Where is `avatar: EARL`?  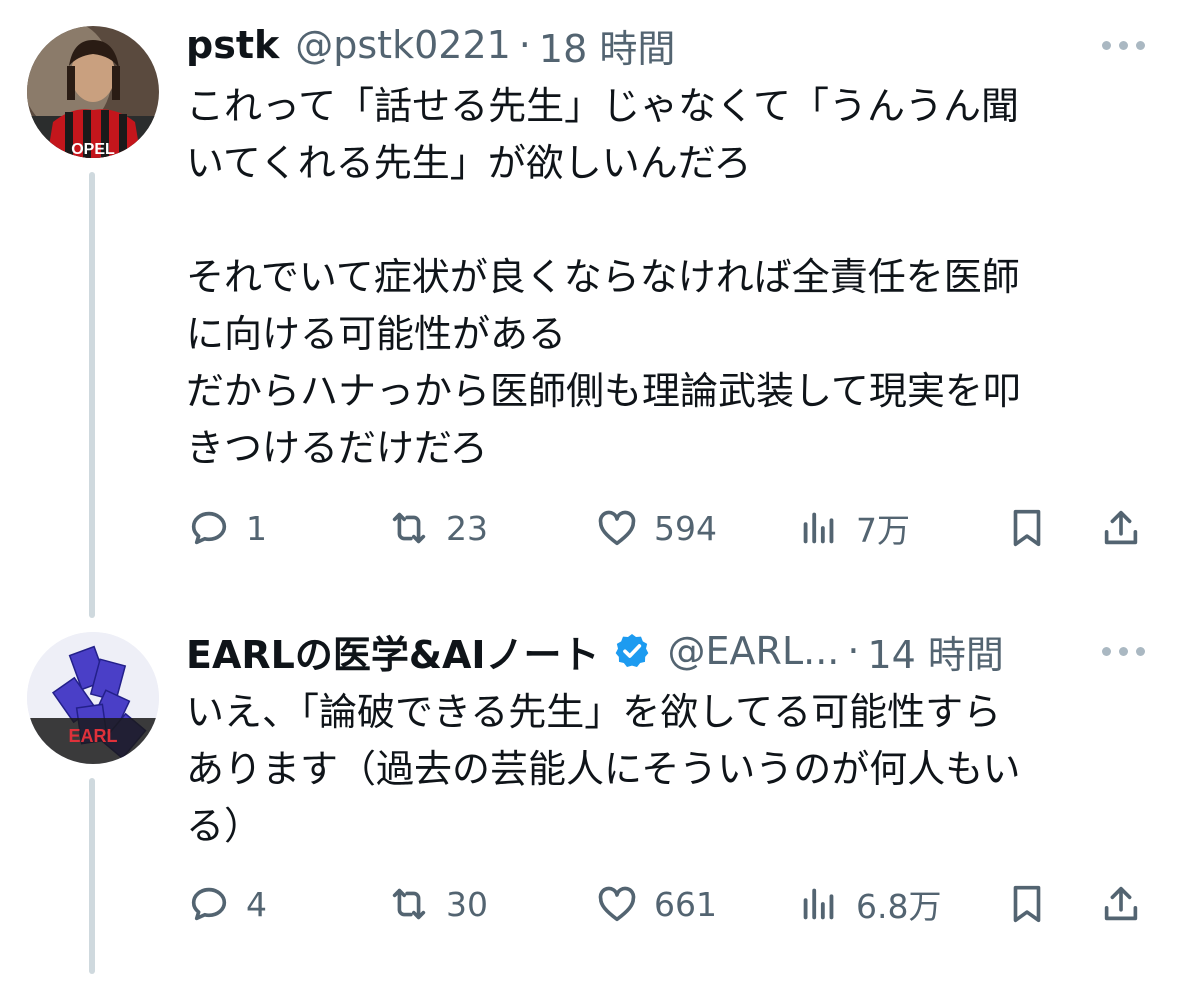 avatar: EARL is located at coordinates (93, 698).